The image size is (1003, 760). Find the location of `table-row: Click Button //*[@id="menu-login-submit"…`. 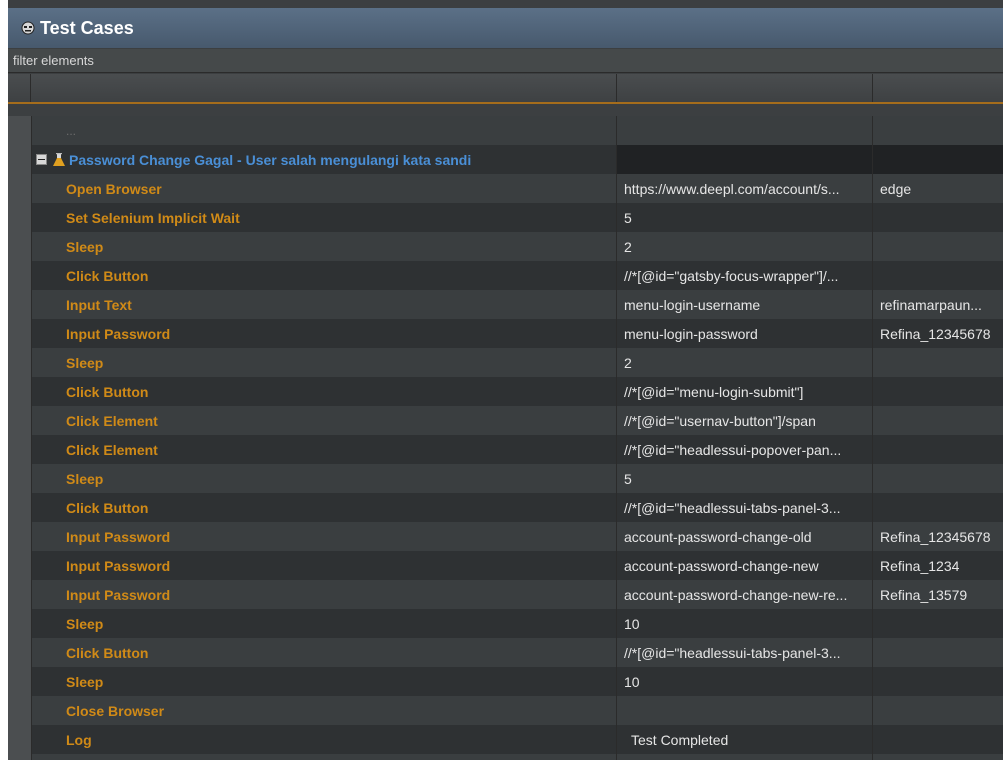

table-row: Click Button //*[@id="menu-login-submit"… is located at coordinates (505, 391).